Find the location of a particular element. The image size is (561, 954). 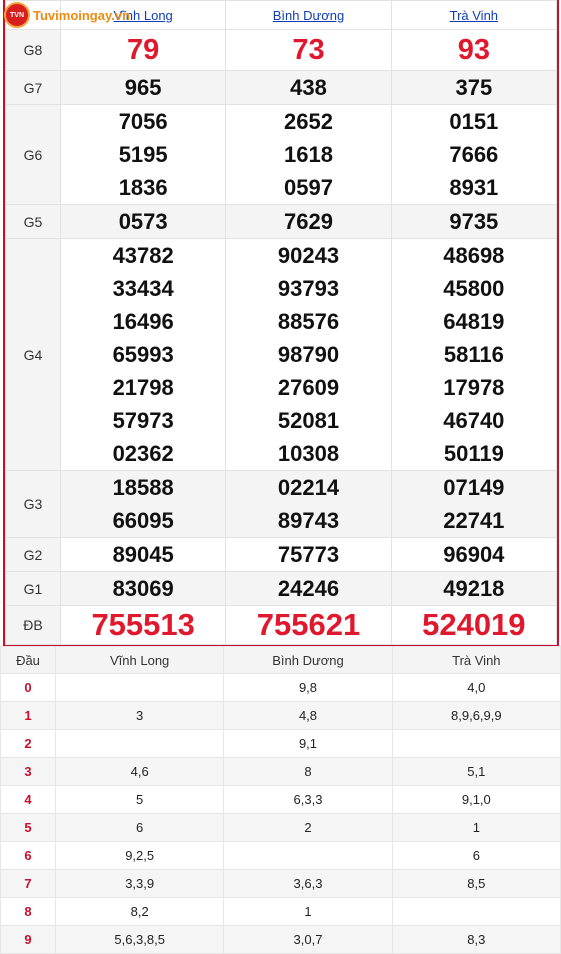

prize-number: 965 is located at coordinates (143, 87).